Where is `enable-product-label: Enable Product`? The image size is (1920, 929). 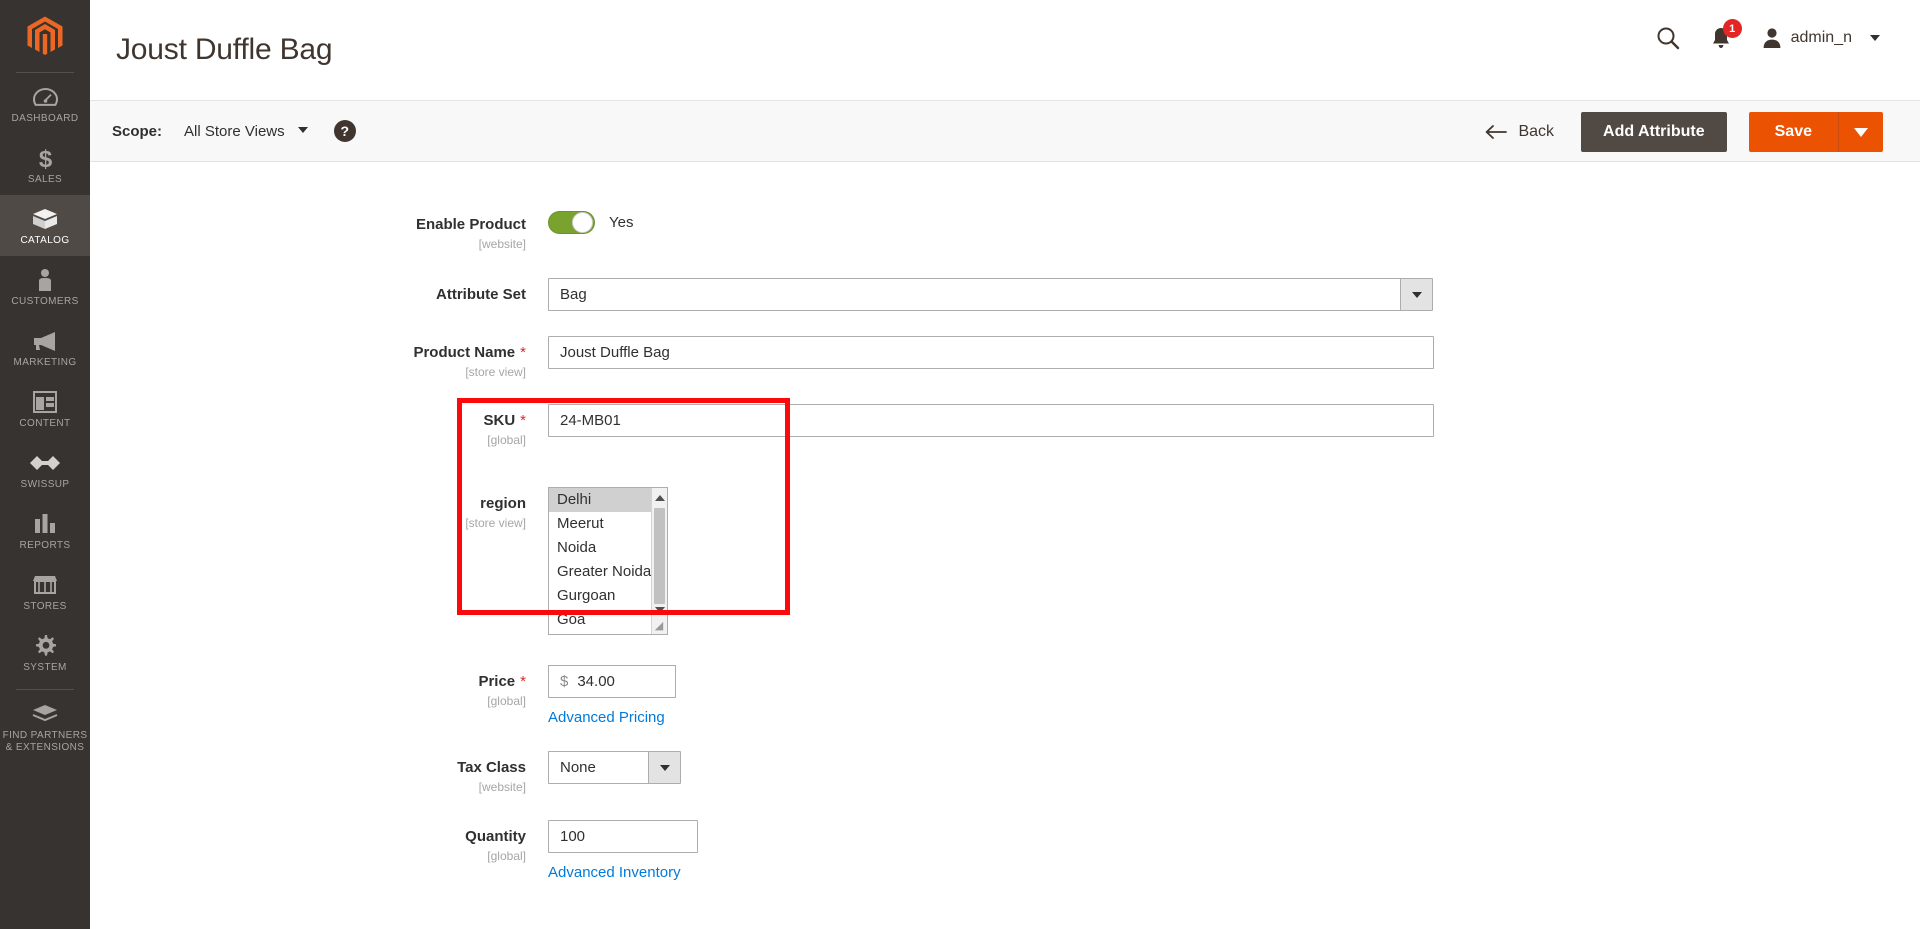 enable-product-label: Enable Product is located at coordinates (470, 224).